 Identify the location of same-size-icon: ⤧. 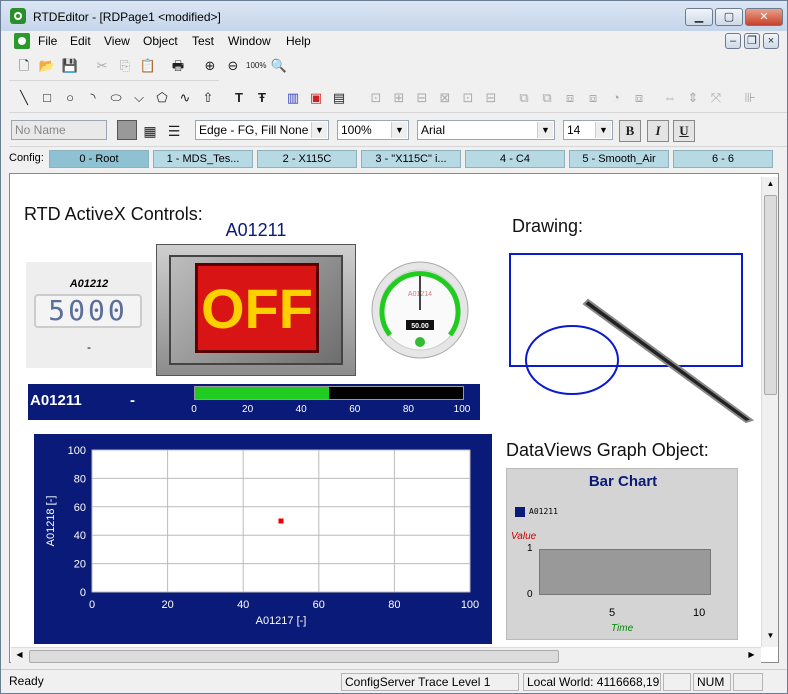
(716, 98).